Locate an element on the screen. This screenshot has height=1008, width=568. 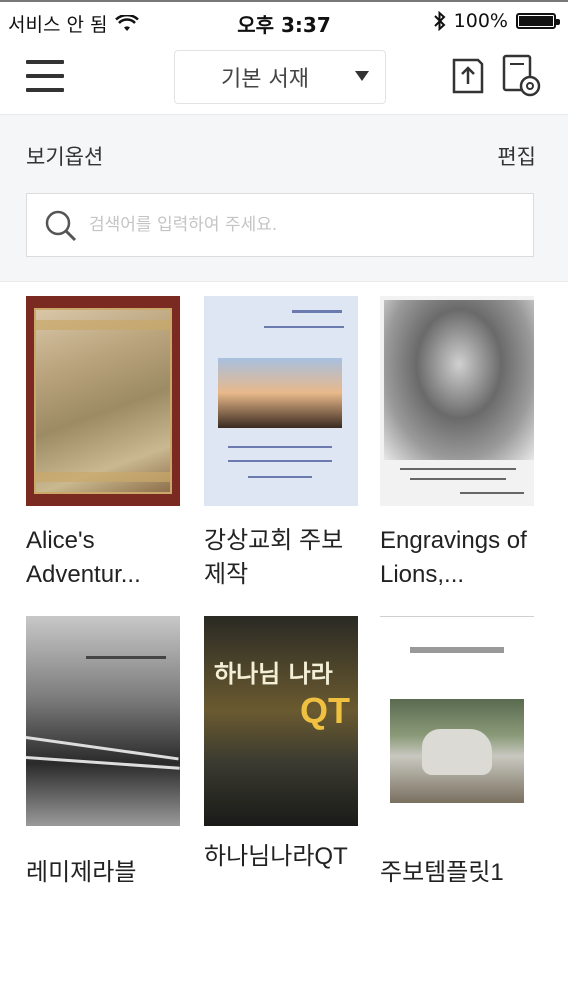
upload-icon is located at coordinates (468, 76).